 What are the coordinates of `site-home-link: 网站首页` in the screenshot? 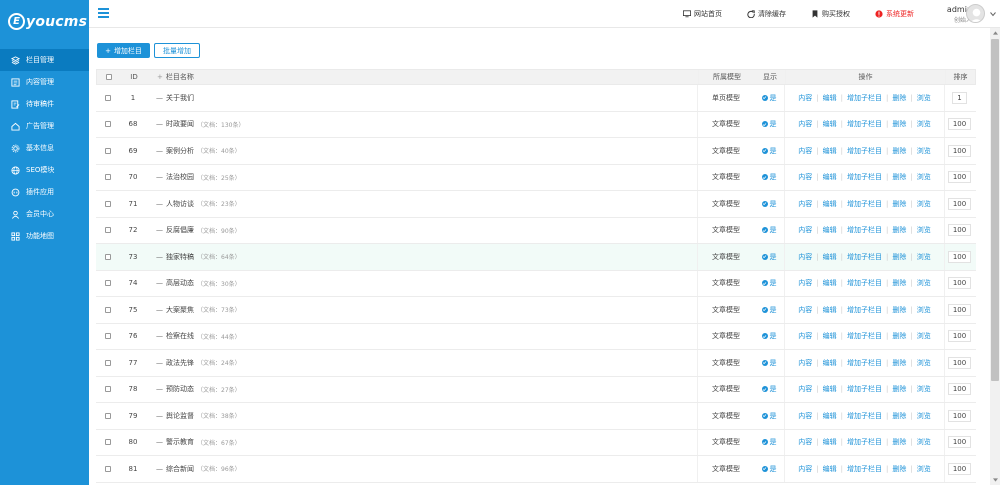 It's located at (702, 14).